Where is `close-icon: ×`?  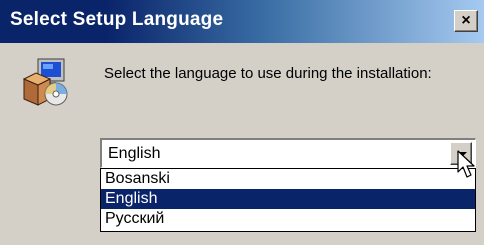 close-icon: × is located at coordinates (466, 20).